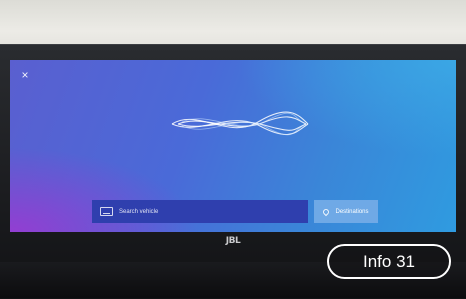 The image size is (466, 299). I want to click on destinations-label: Destinations, so click(352, 211).